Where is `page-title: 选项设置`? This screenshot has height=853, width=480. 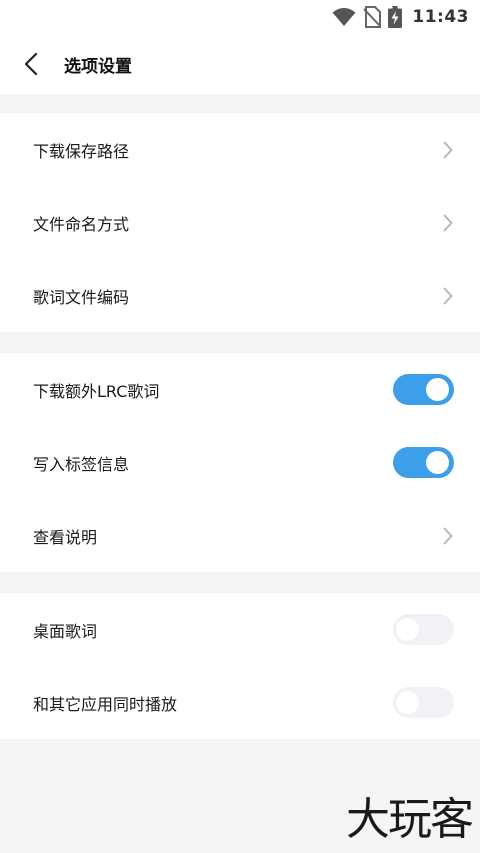 page-title: 选项设置 is located at coordinates (98, 66).